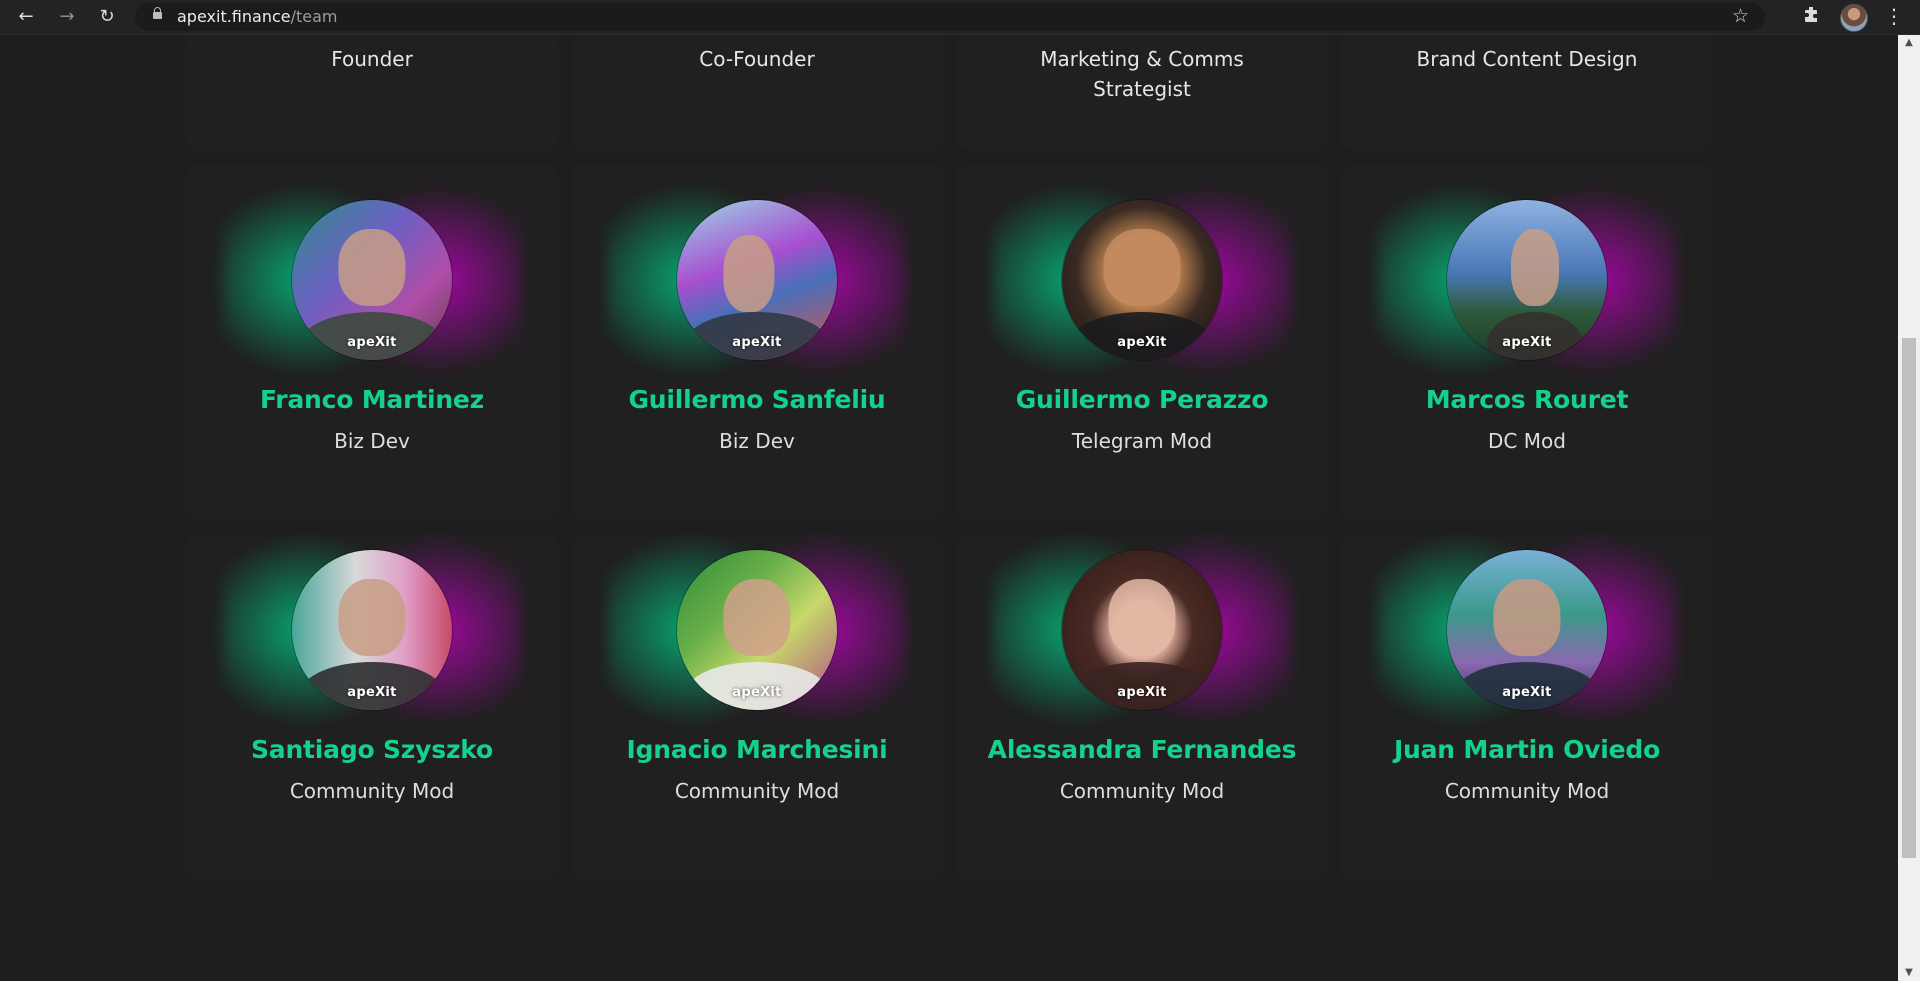 This screenshot has height=981, width=1920. What do you see at coordinates (234, 16) in the screenshot?
I see `url-host: apexit.finance` at bounding box center [234, 16].